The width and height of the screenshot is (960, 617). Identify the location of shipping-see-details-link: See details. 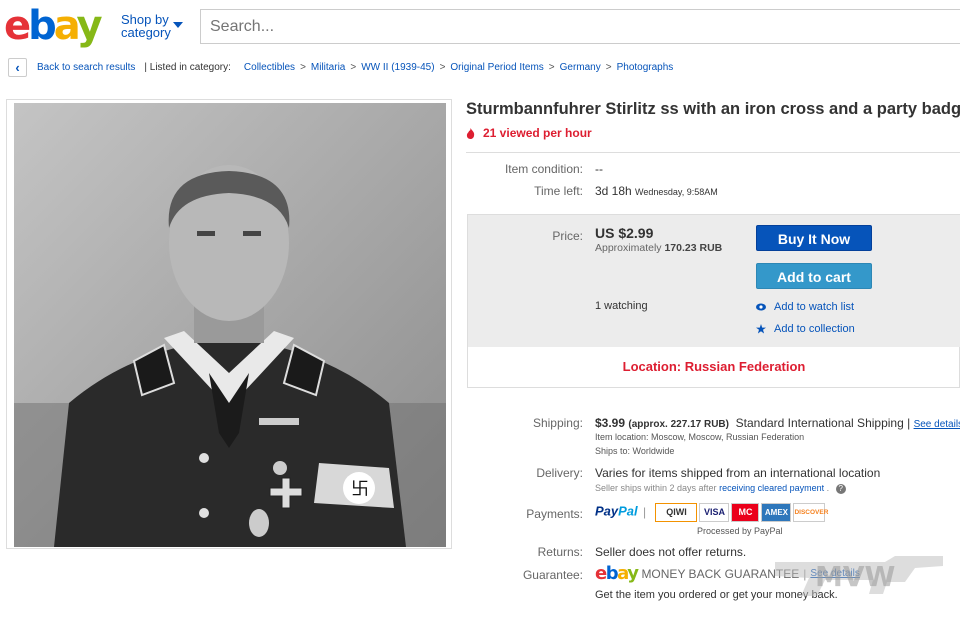
(937, 424).